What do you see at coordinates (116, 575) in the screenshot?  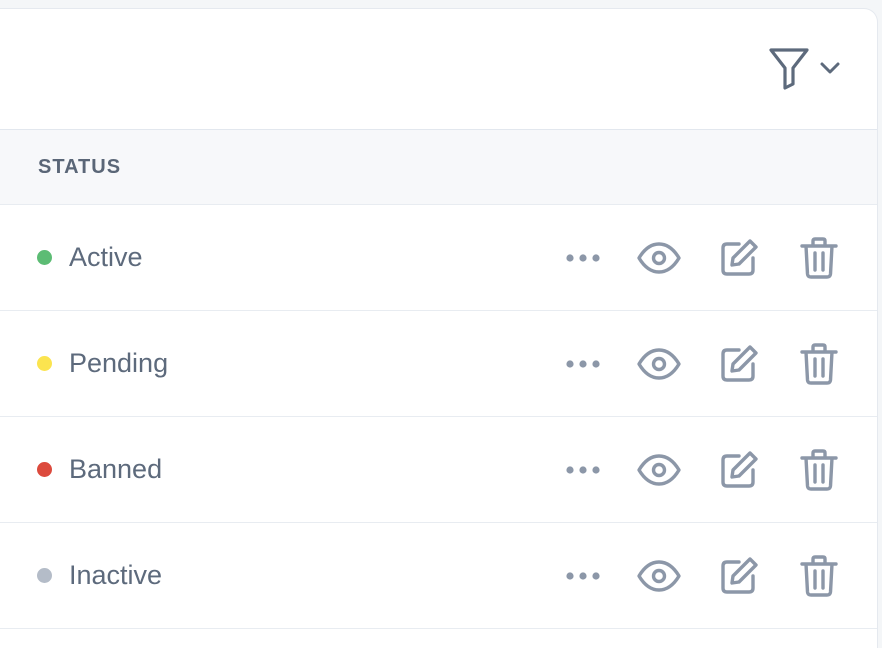 I see `status-label: Inactive` at bounding box center [116, 575].